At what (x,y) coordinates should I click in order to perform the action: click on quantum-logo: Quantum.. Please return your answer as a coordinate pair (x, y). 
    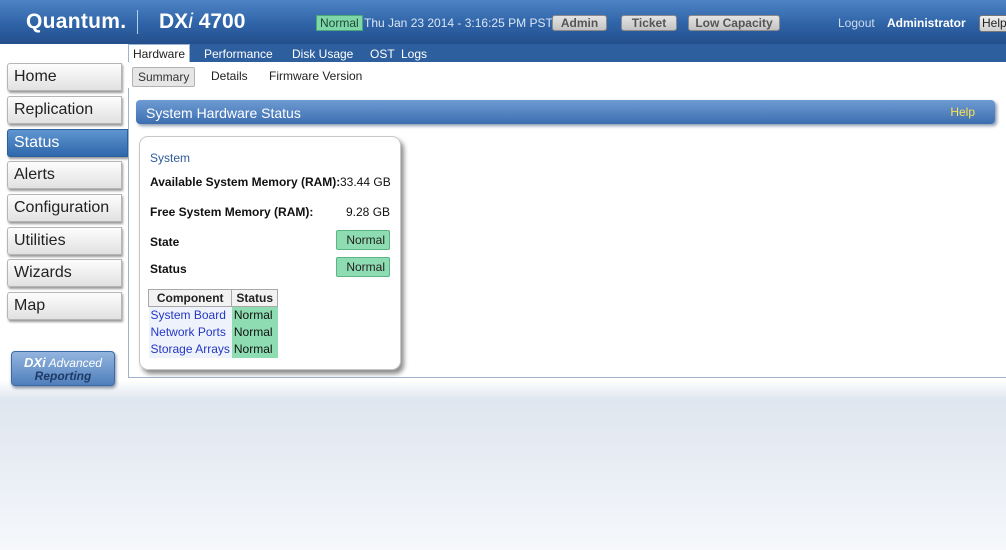
    Looking at the image, I should click on (76, 21).